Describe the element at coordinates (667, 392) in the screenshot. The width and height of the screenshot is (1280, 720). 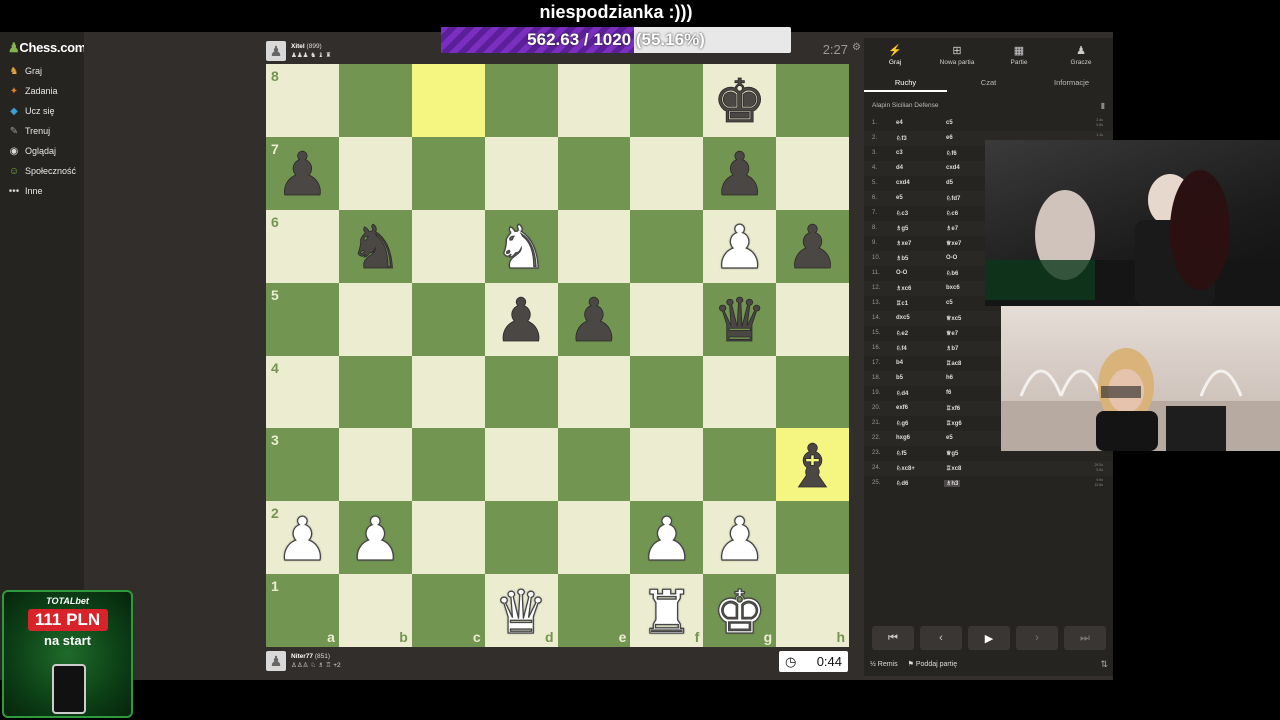
I see `square-f4` at that location.